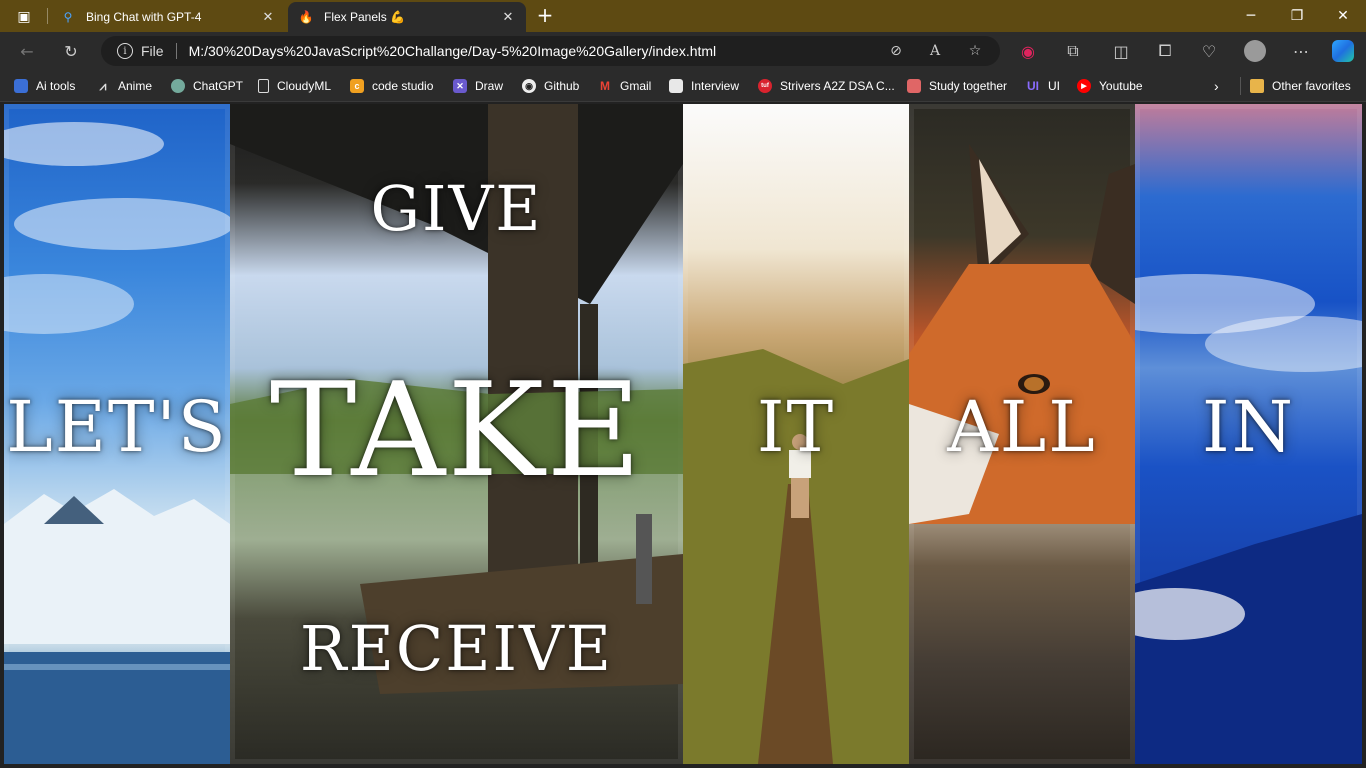 This screenshot has height=768, width=1366. I want to click on bookmark-label: UI, so click(1054, 86).